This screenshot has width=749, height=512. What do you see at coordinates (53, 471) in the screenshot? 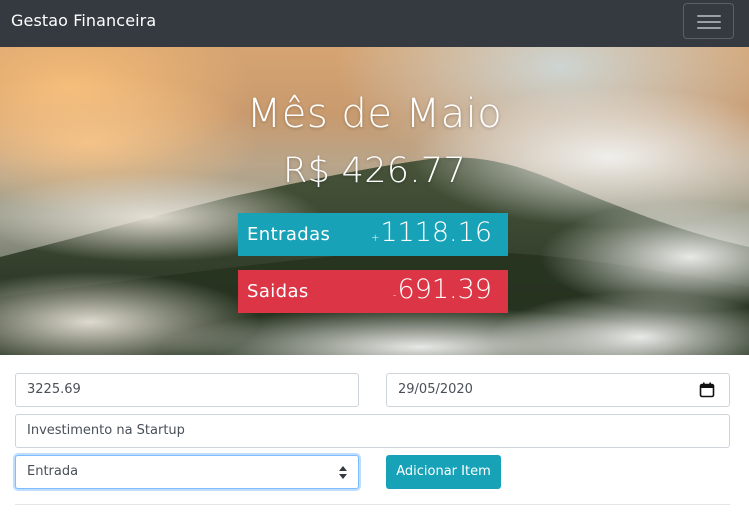
I see `type-select-value: Entrada` at bounding box center [53, 471].